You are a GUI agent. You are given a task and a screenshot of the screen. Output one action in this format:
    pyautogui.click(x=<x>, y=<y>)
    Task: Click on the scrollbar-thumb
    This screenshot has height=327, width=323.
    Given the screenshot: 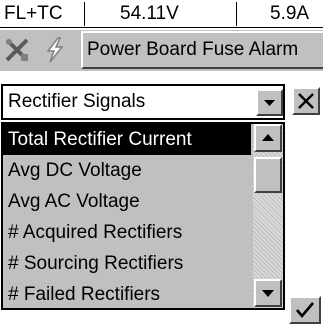 What is the action you would take?
    pyautogui.click(x=268, y=175)
    